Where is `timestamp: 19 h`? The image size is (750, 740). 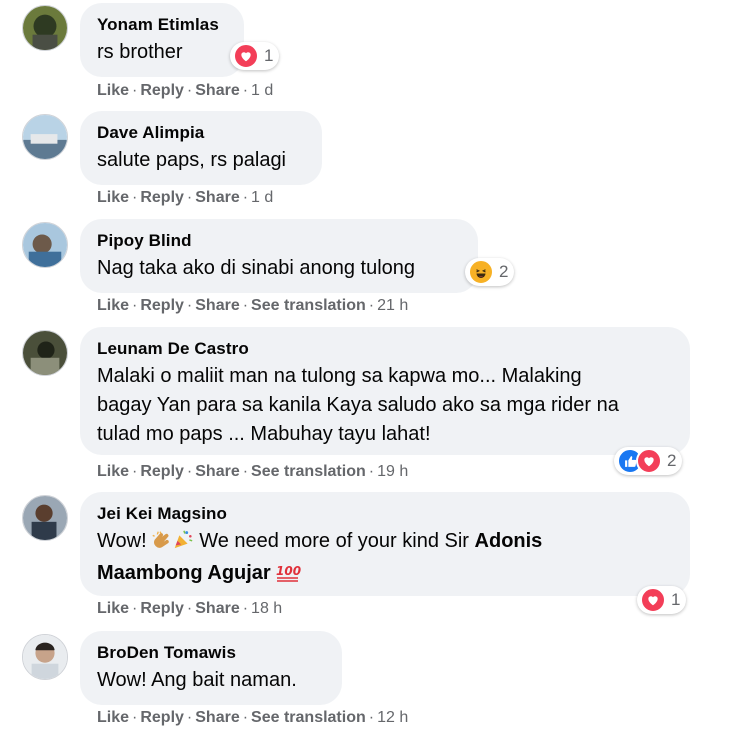 timestamp: 19 h is located at coordinates (392, 471).